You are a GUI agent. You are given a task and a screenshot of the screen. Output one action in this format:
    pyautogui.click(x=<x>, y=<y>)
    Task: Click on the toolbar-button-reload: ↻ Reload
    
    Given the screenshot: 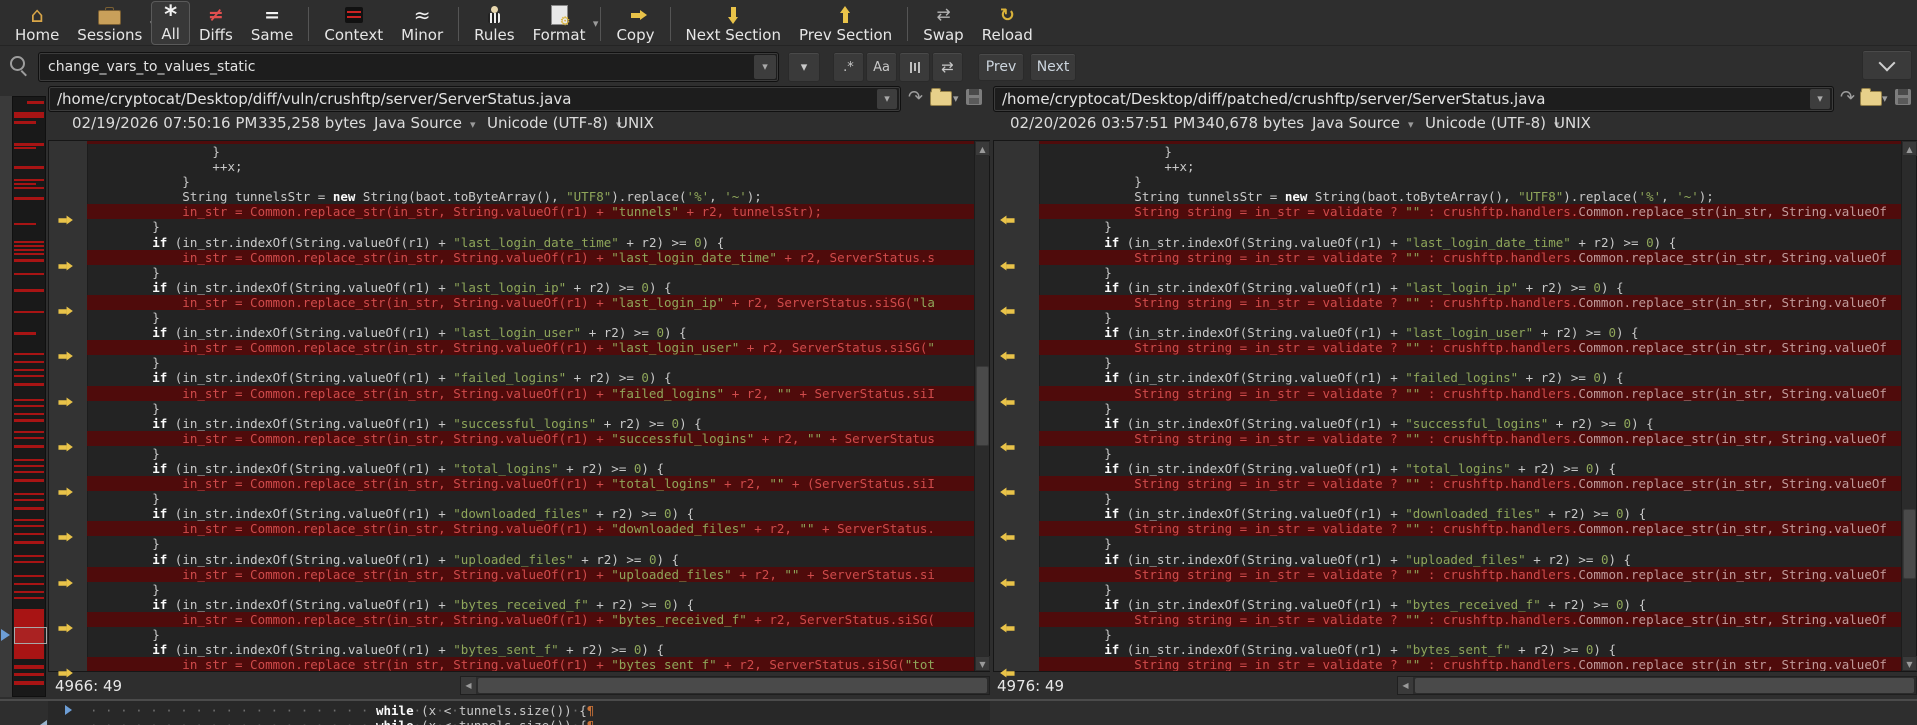 What is the action you would take?
    pyautogui.click(x=1007, y=23)
    